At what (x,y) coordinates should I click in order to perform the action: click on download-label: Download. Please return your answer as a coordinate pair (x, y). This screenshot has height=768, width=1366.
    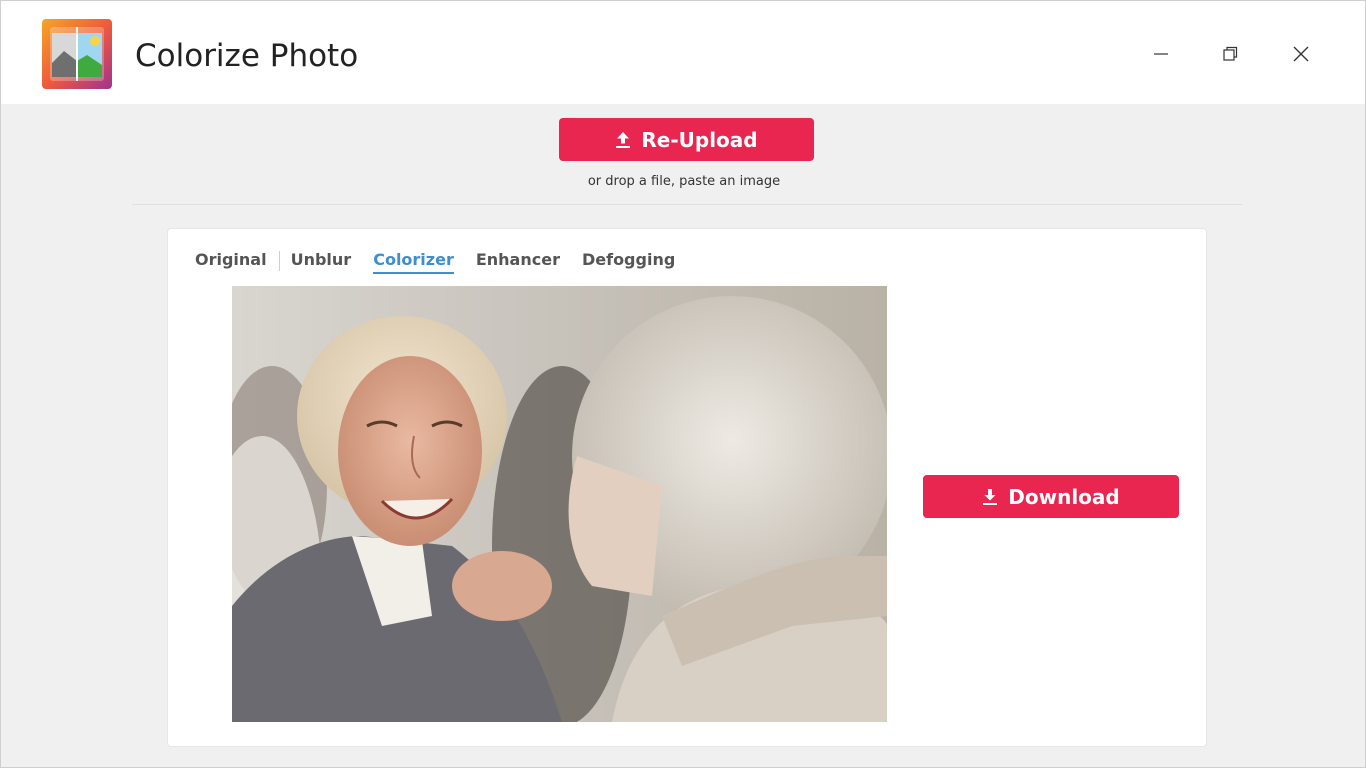
    Looking at the image, I should click on (1064, 496).